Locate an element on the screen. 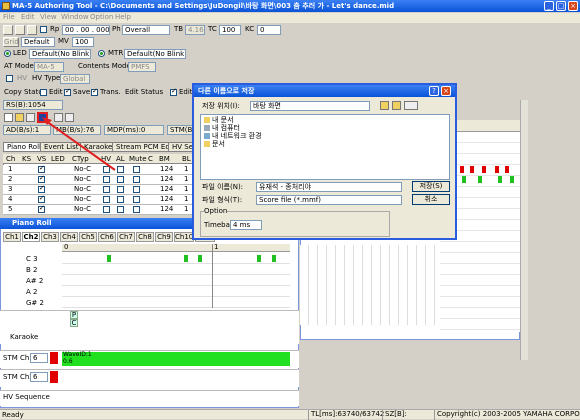 The image size is (580, 420). close-button: × is located at coordinates (573, 6).